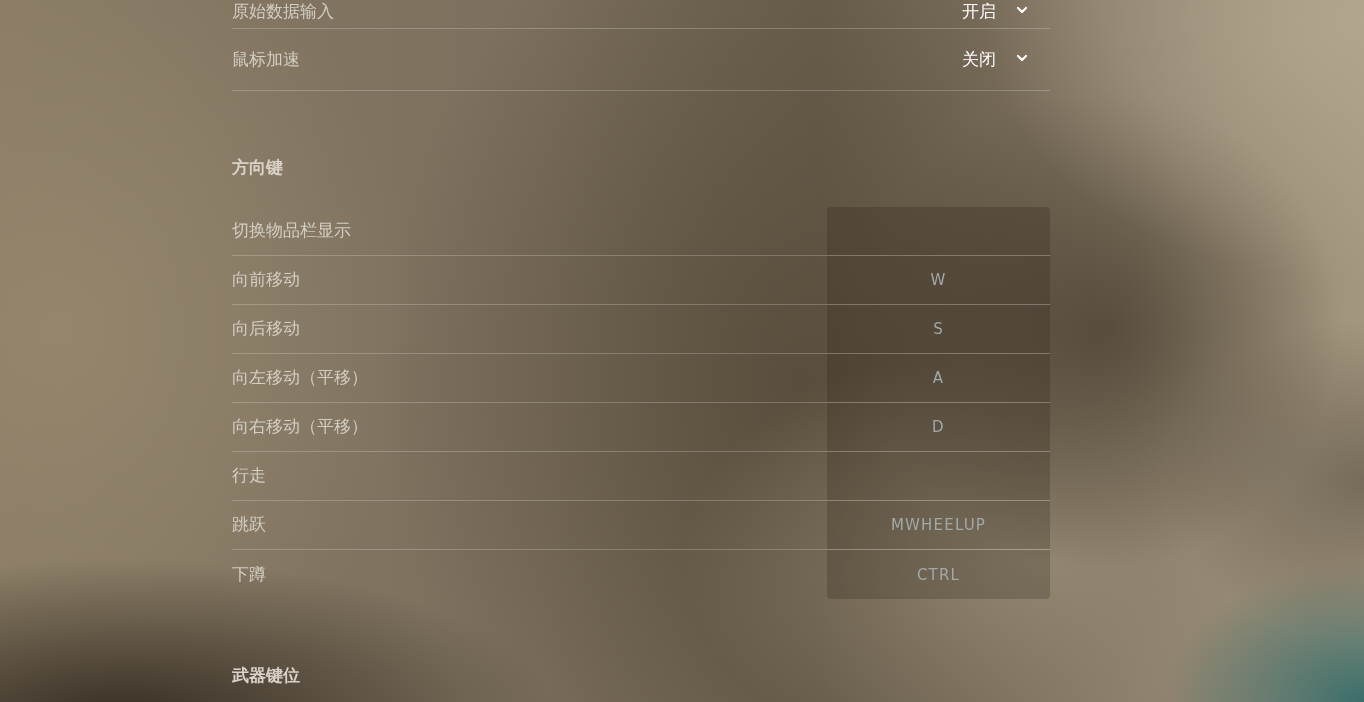  Describe the element at coordinates (249, 476) in the screenshot. I see `action-label: 行走` at that location.